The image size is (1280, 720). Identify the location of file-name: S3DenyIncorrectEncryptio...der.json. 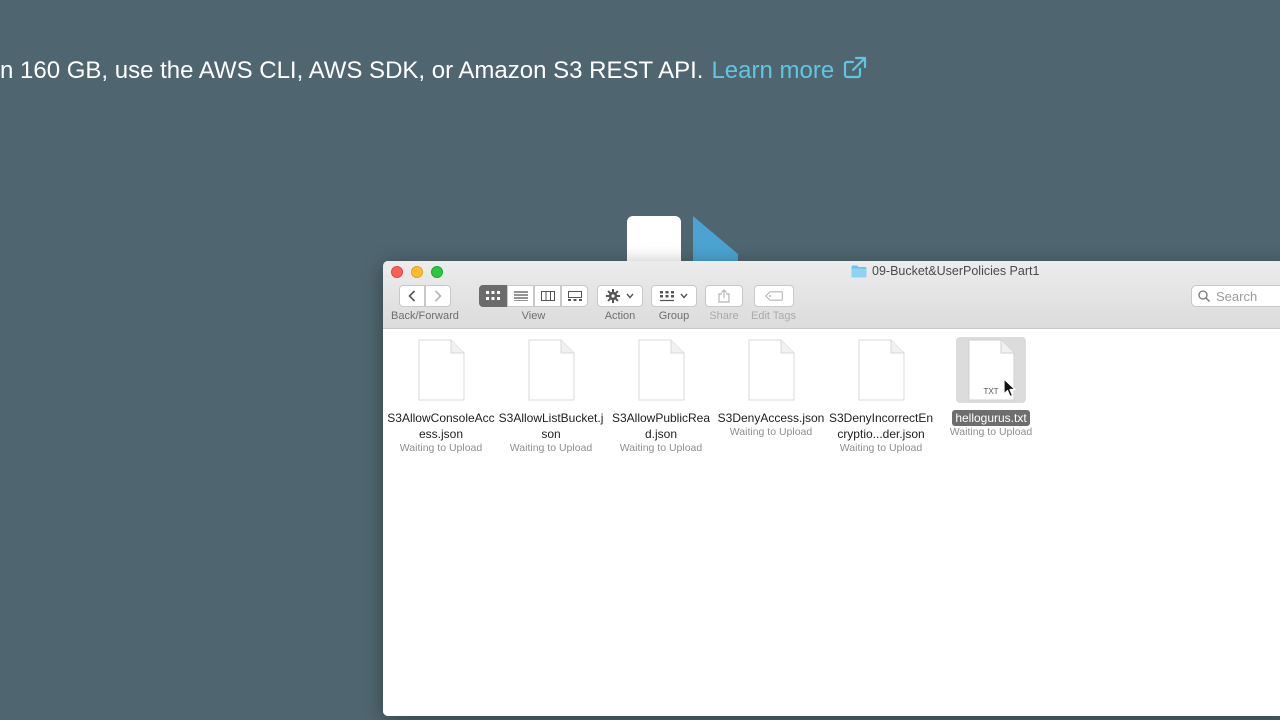
(881, 426).